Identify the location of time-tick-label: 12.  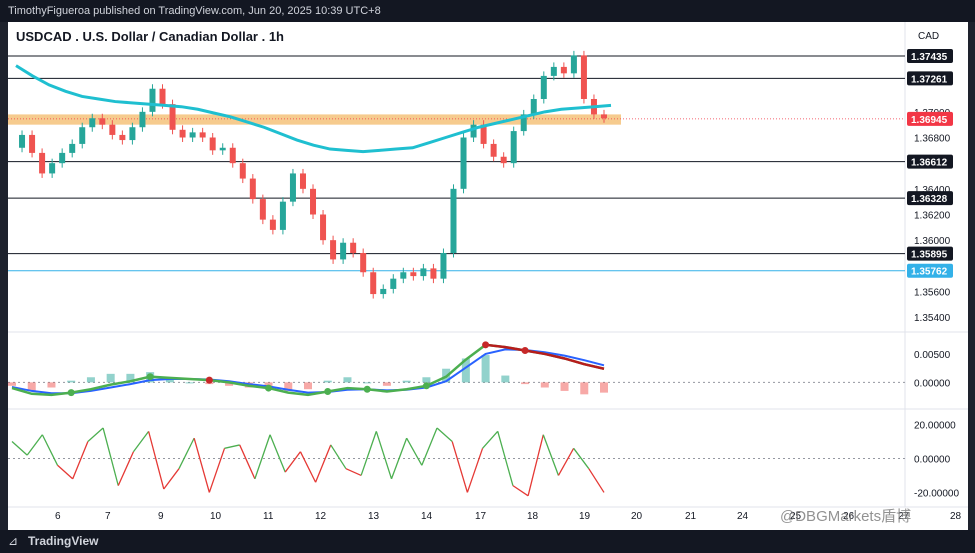
(321, 516).